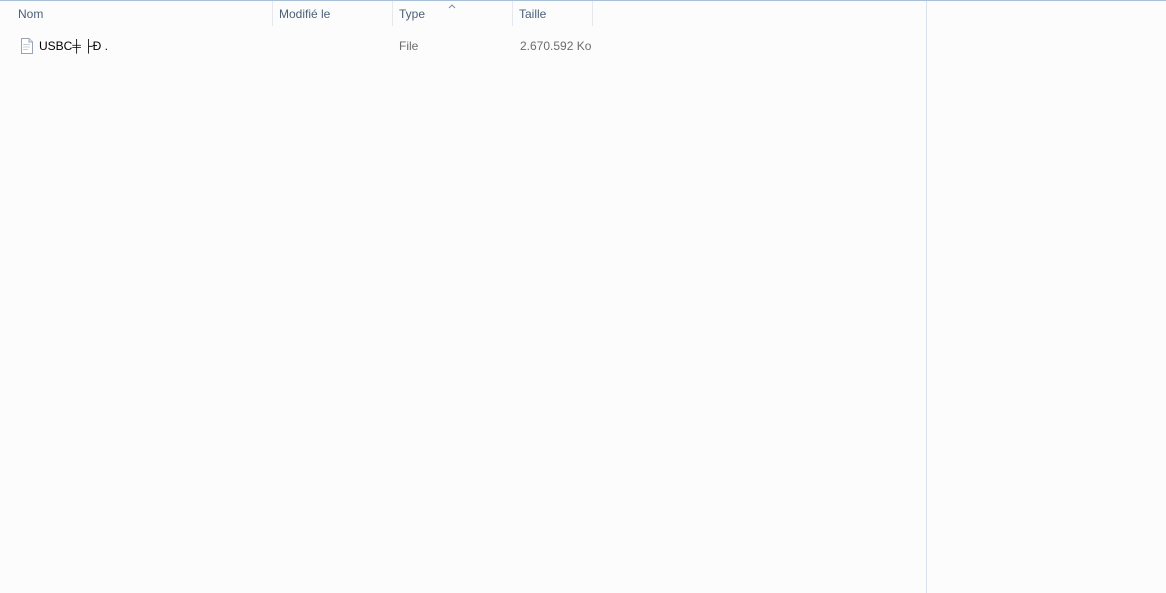  I want to click on list-item: USBC╪ ├Ð . File 2.670.592 Ko, so click(304, 46).